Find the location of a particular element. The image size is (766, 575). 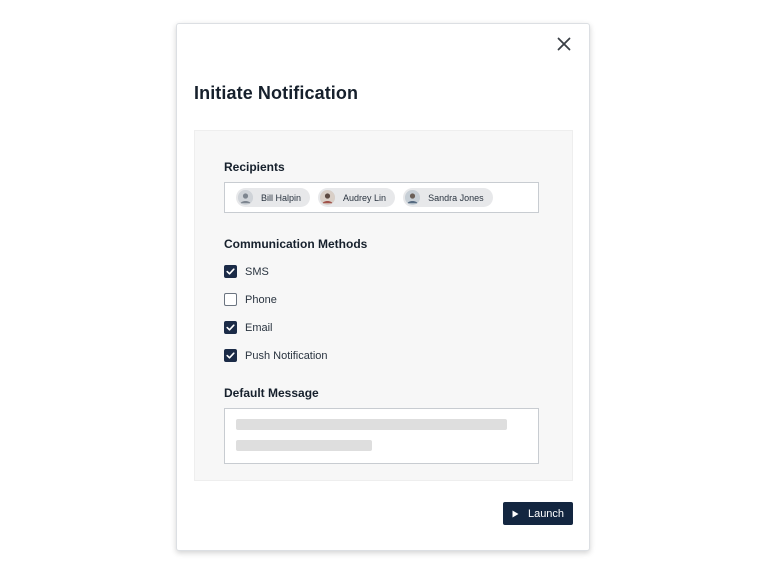

play-icon is located at coordinates (515, 513).